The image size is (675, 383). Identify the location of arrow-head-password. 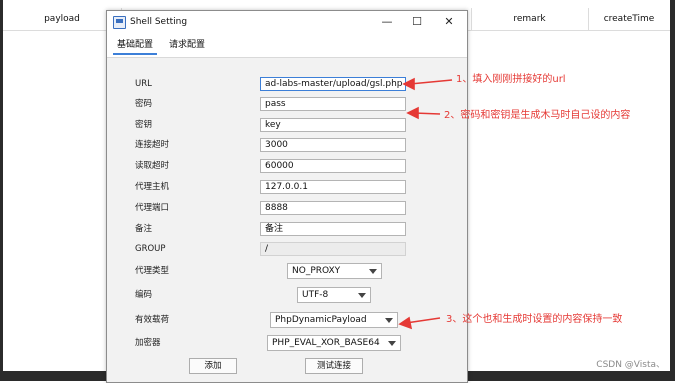
(412, 113).